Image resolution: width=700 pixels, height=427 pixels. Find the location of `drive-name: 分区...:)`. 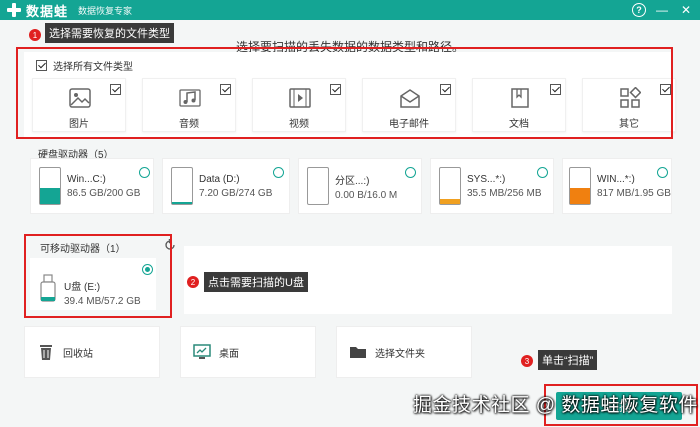

drive-name: 分区...:) is located at coordinates (352, 181).